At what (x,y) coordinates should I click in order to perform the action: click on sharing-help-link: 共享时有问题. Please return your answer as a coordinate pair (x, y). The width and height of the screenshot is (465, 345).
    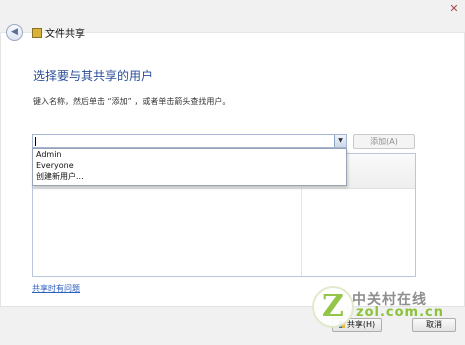
    Looking at the image, I should click on (56, 288).